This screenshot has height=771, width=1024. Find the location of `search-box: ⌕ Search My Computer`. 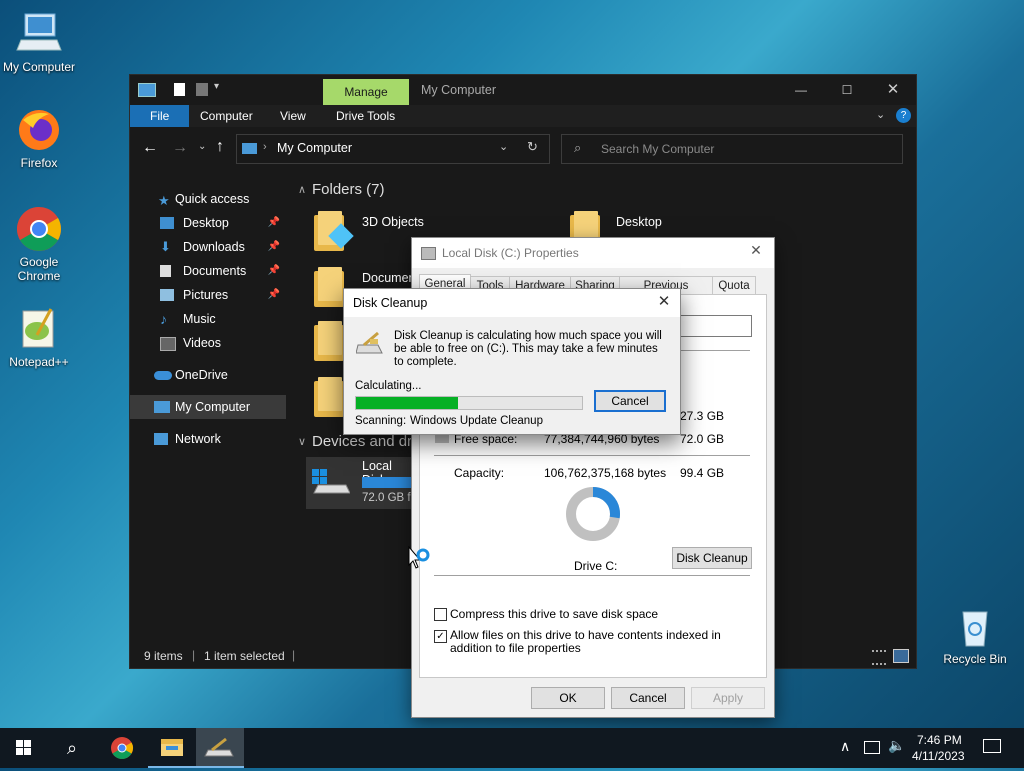

search-box: ⌕ Search My Computer is located at coordinates (732, 149).